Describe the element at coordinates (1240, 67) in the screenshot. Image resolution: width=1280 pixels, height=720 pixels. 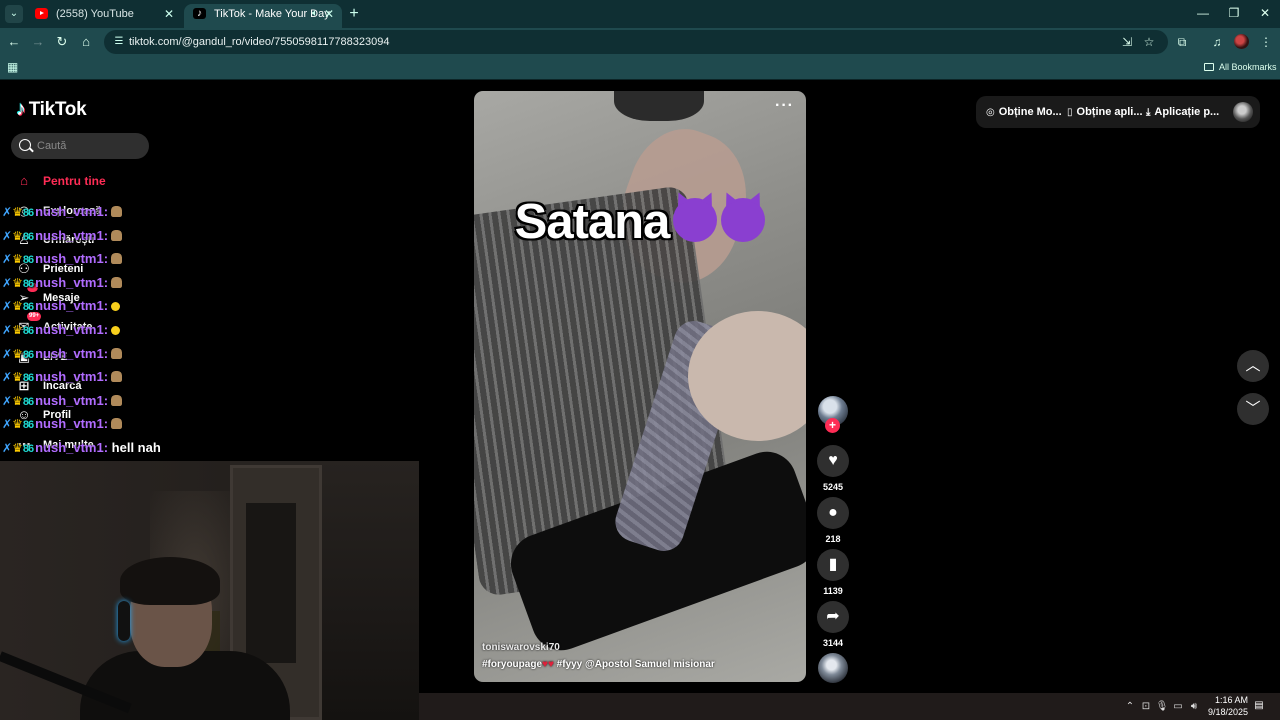
I see `all-bookmarks-button: All Bookmarks` at that location.